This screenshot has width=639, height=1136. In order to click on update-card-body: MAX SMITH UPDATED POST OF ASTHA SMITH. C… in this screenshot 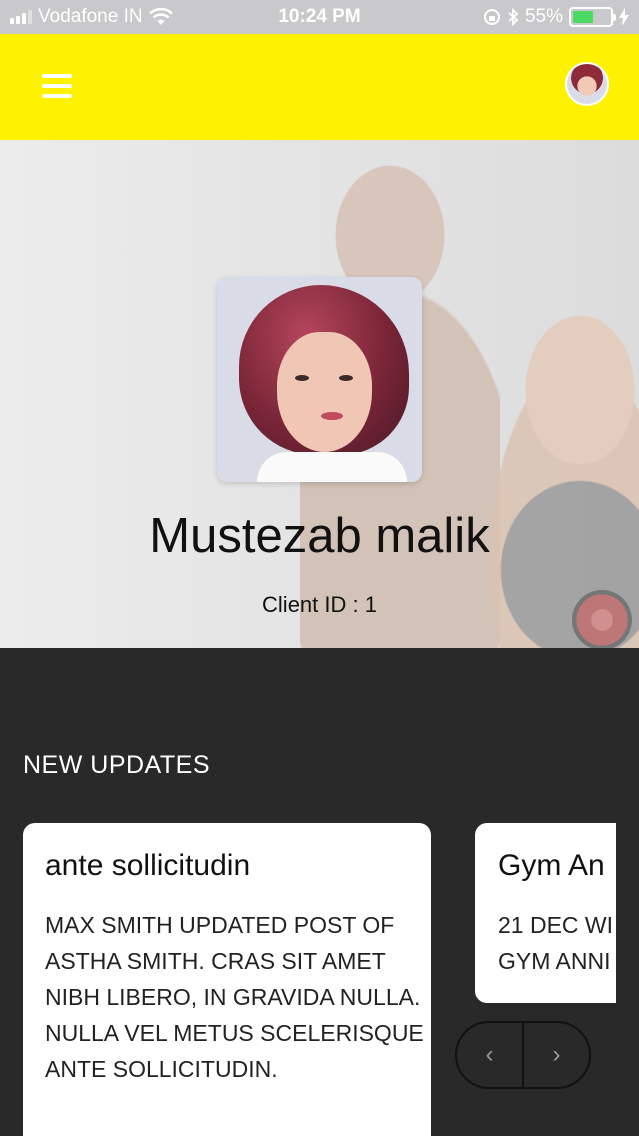, I will do `click(234, 997)`.